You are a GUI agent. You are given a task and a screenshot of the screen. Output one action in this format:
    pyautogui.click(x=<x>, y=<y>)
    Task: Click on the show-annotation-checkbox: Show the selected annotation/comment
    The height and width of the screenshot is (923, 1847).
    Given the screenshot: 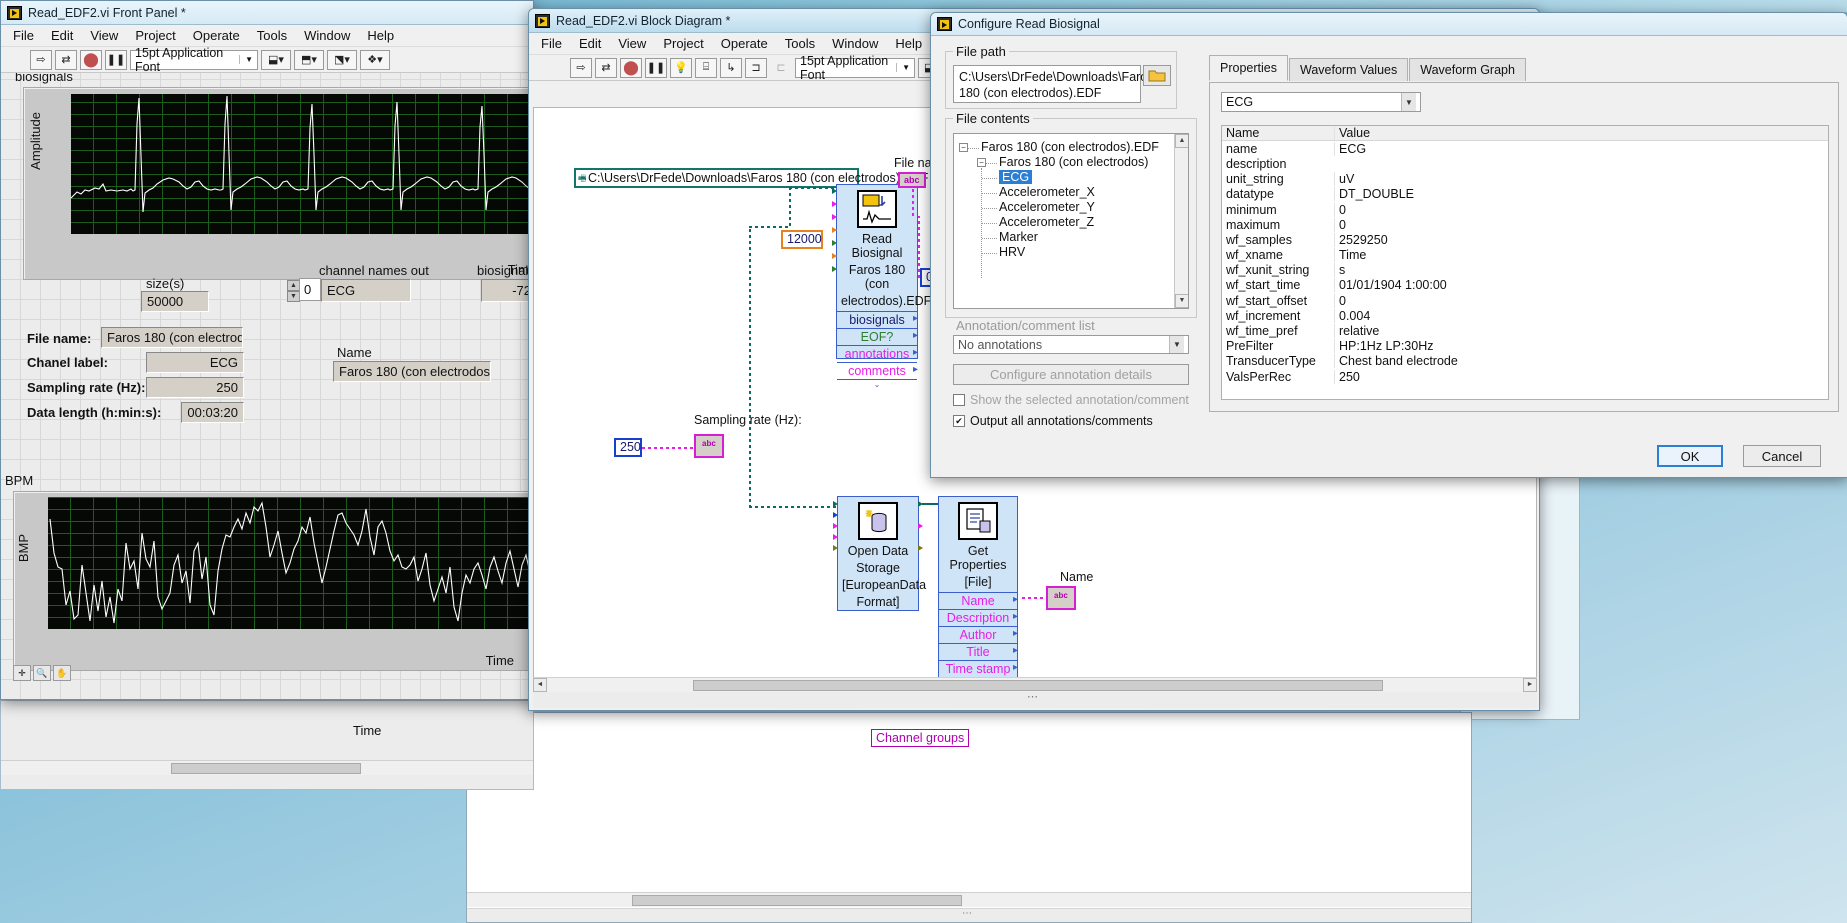 What is the action you would take?
    pyautogui.click(x=1071, y=400)
    